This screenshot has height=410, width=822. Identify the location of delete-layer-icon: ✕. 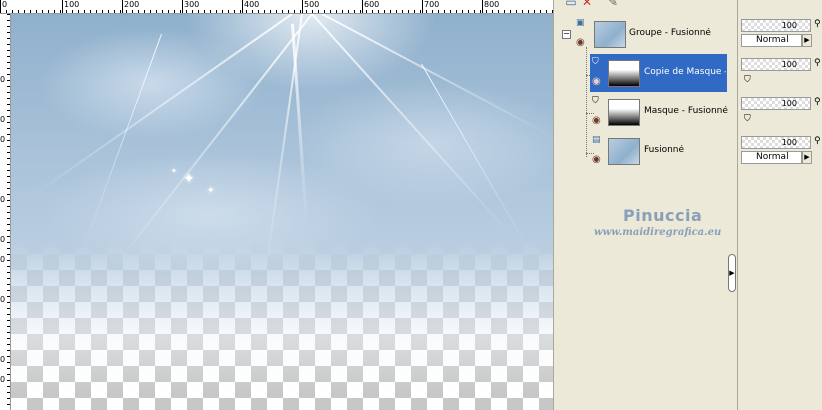
(587, 5).